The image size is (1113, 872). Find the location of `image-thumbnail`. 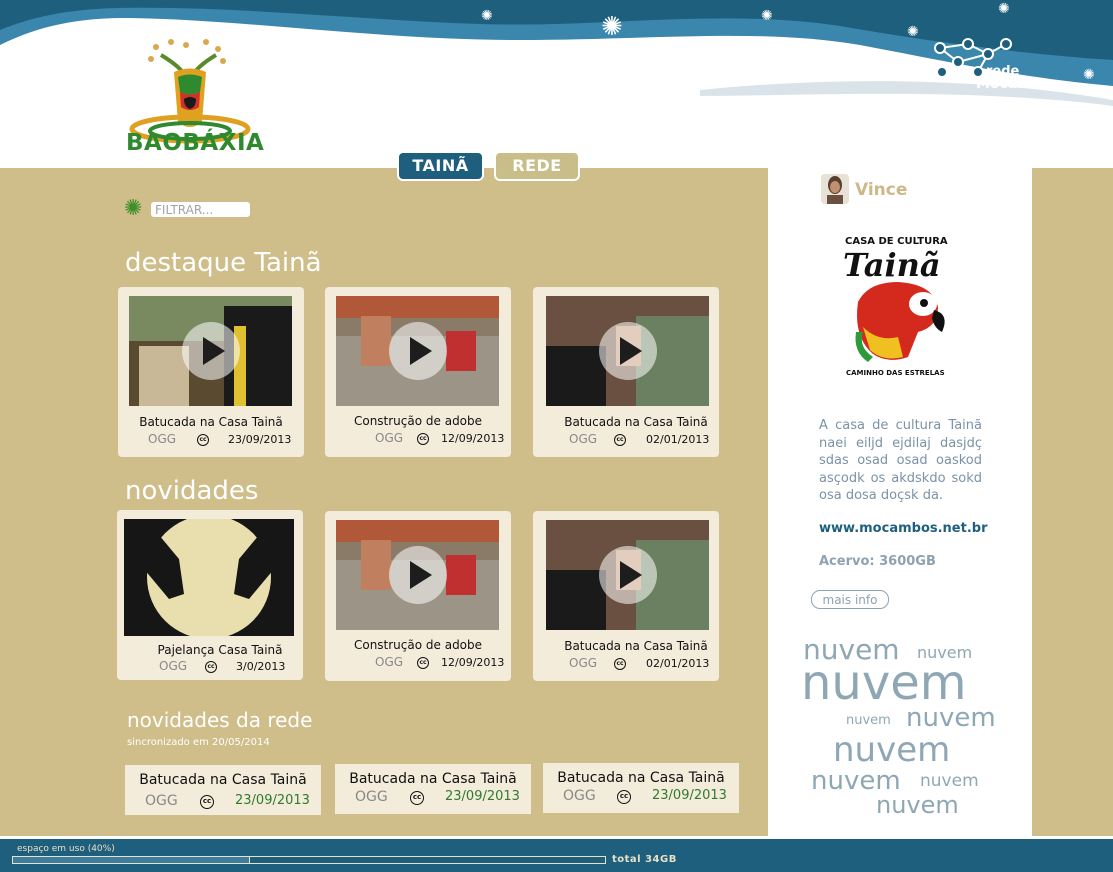

image-thumbnail is located at coordinates (209, 577).